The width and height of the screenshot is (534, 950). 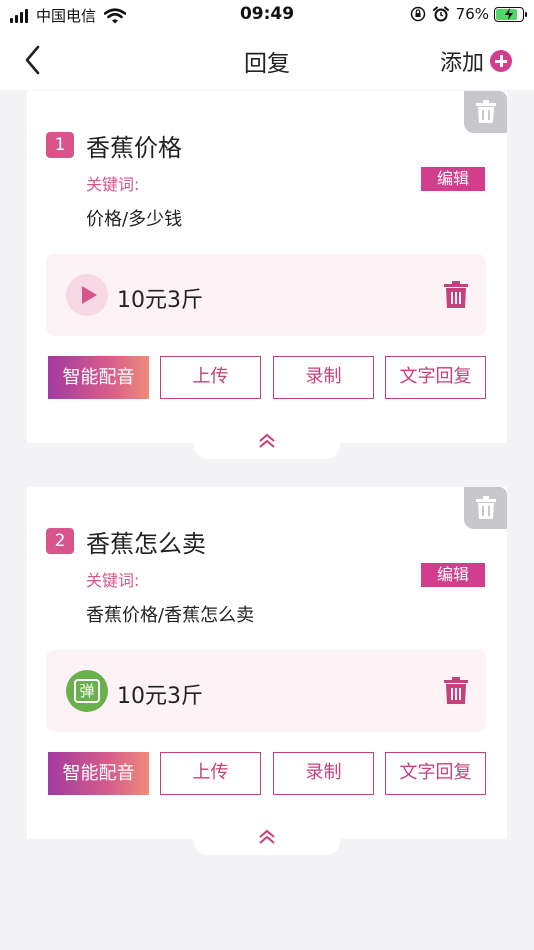 I want to click on reply-number-badge: 1, so click(x=60, y=145).